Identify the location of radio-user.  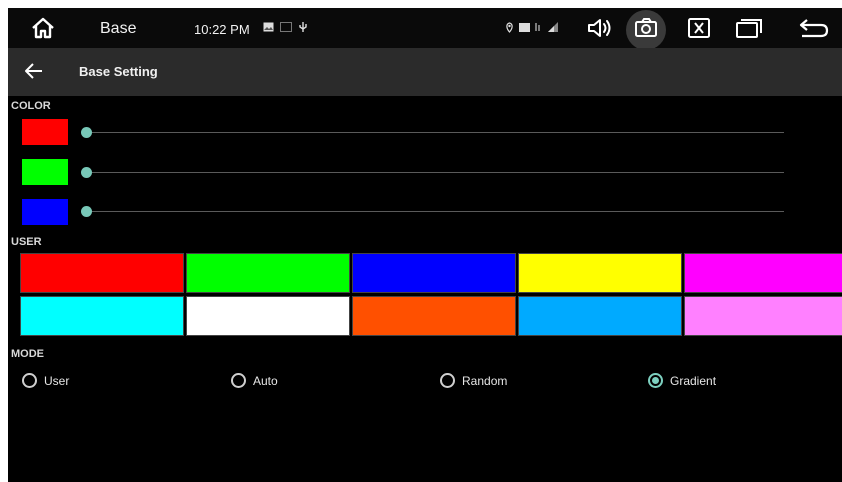
(29, 380).